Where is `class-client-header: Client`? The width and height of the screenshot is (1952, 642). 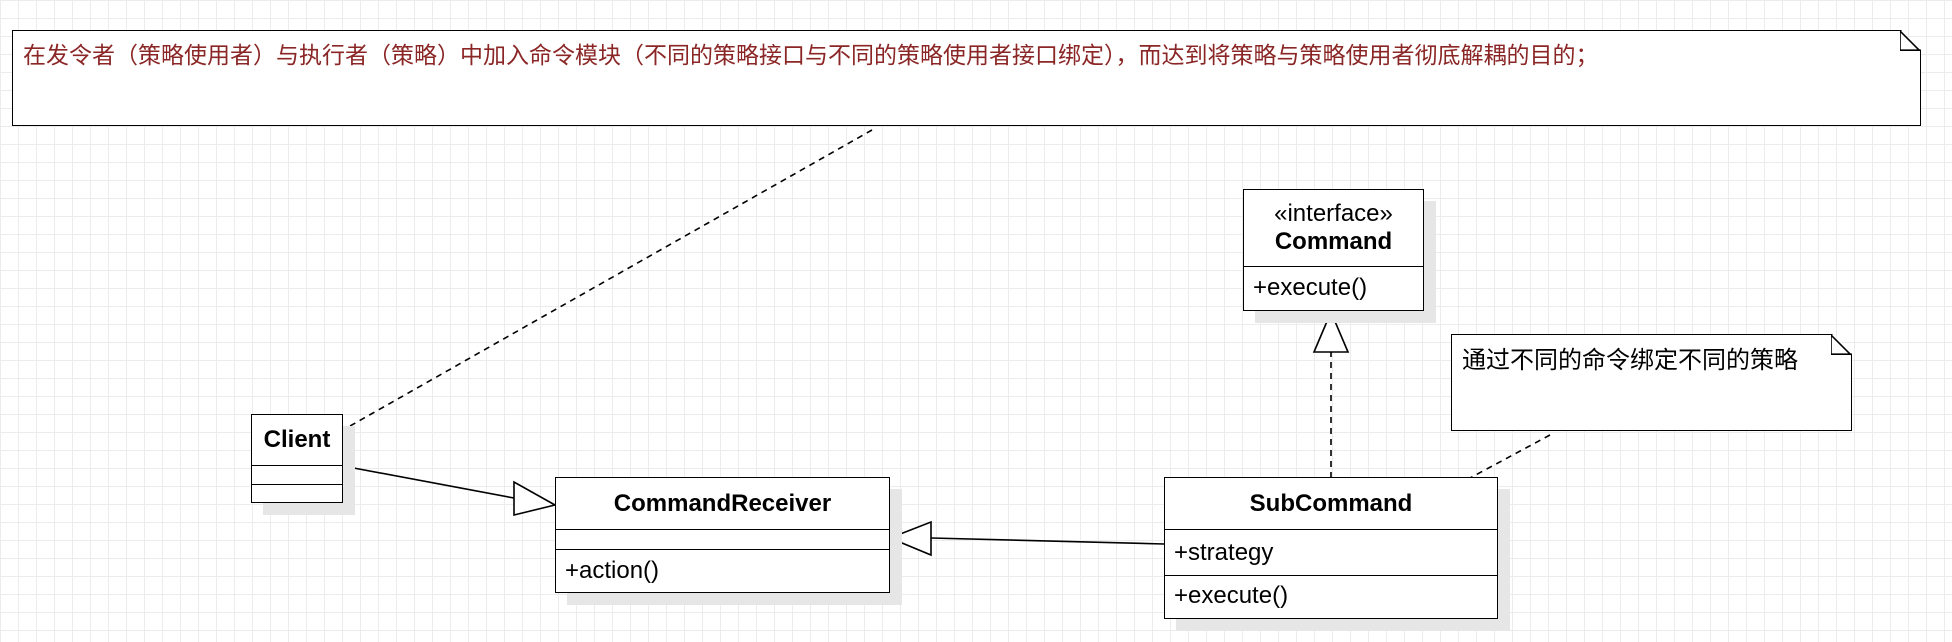
class-client-header: Client is located at coordinates (297, 440).